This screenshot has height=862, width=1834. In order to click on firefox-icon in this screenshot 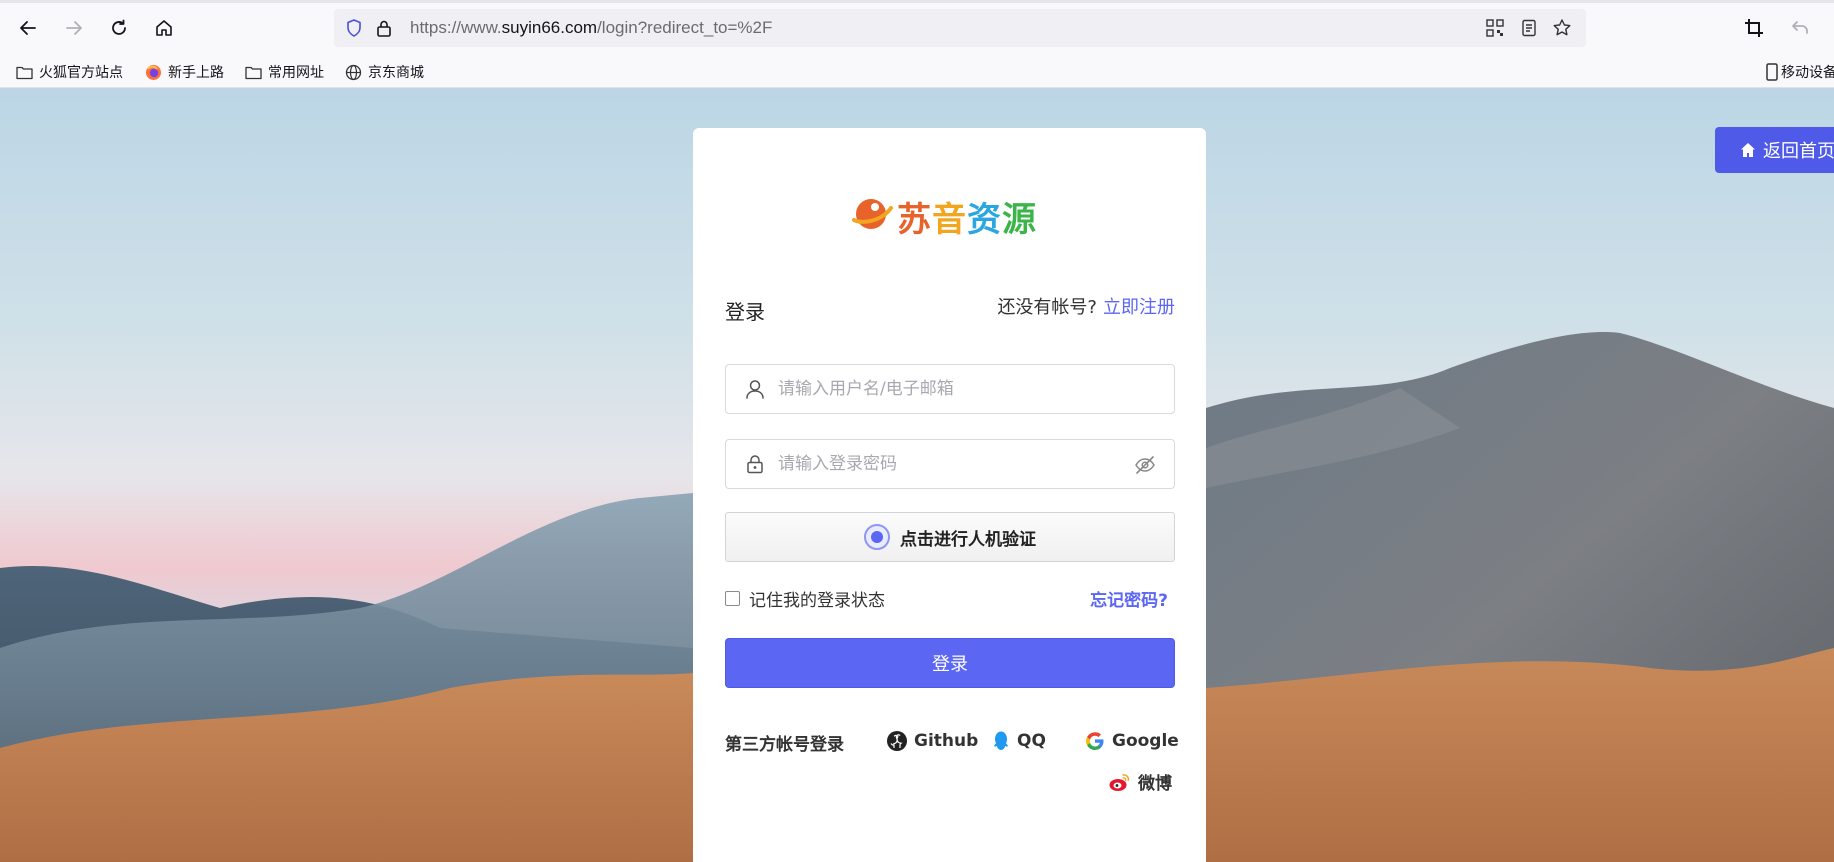, I will do `click(153, 72)`.